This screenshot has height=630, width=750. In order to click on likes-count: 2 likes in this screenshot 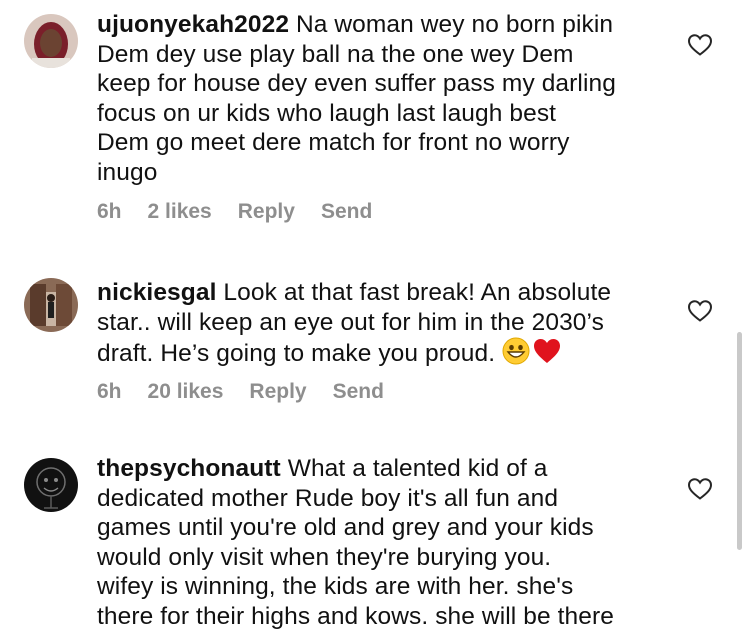, I will do `click(180, 212)`.